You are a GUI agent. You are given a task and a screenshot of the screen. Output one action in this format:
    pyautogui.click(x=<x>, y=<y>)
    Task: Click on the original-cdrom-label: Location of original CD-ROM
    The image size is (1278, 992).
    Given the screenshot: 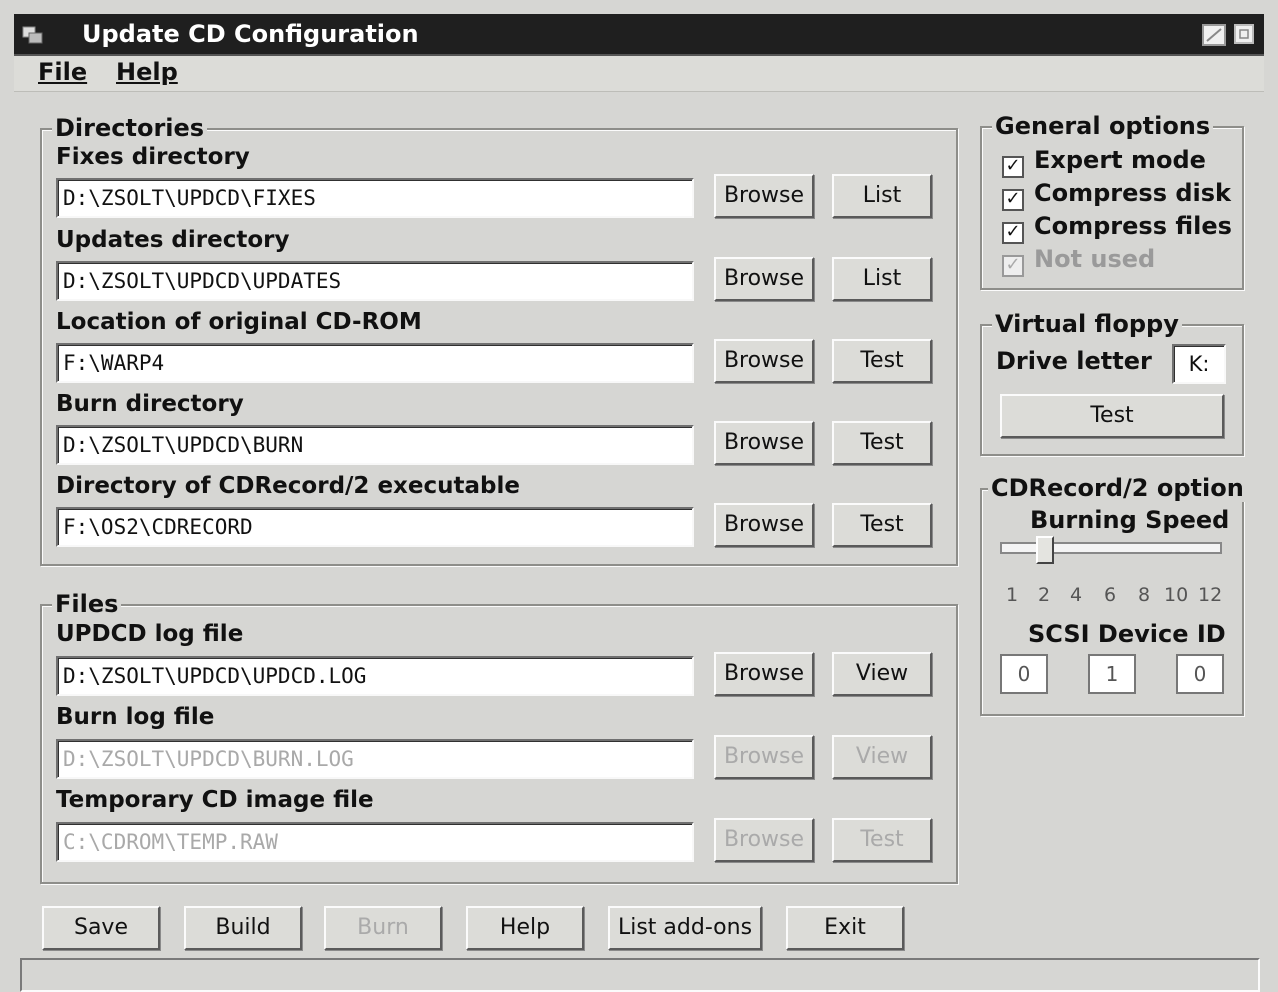 What is the action you would take?
    pyautogui.click(x=239, y=322)
    